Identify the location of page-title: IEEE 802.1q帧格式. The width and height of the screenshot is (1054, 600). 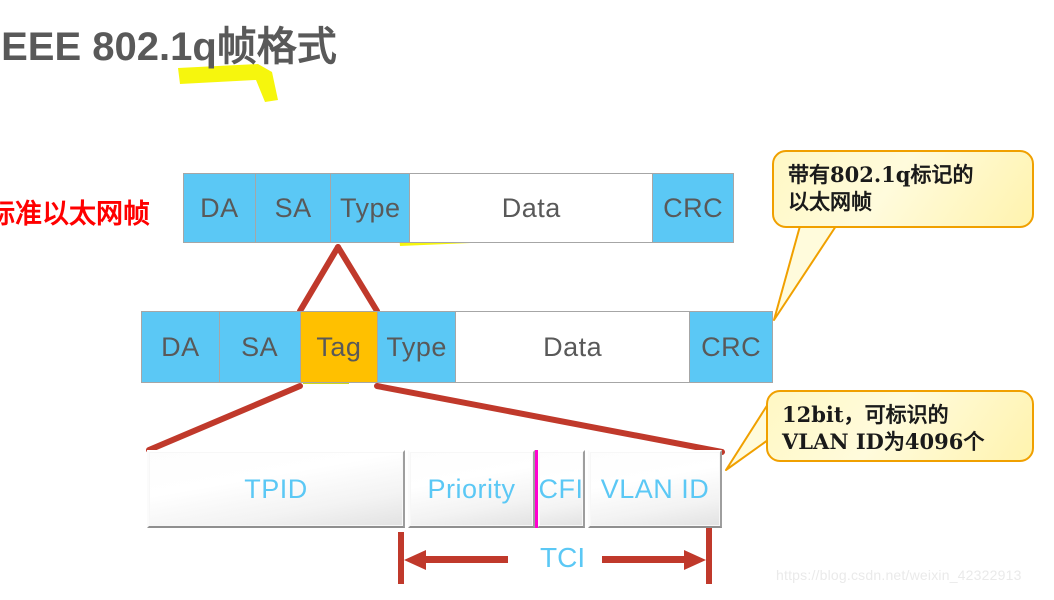
(168, 43).